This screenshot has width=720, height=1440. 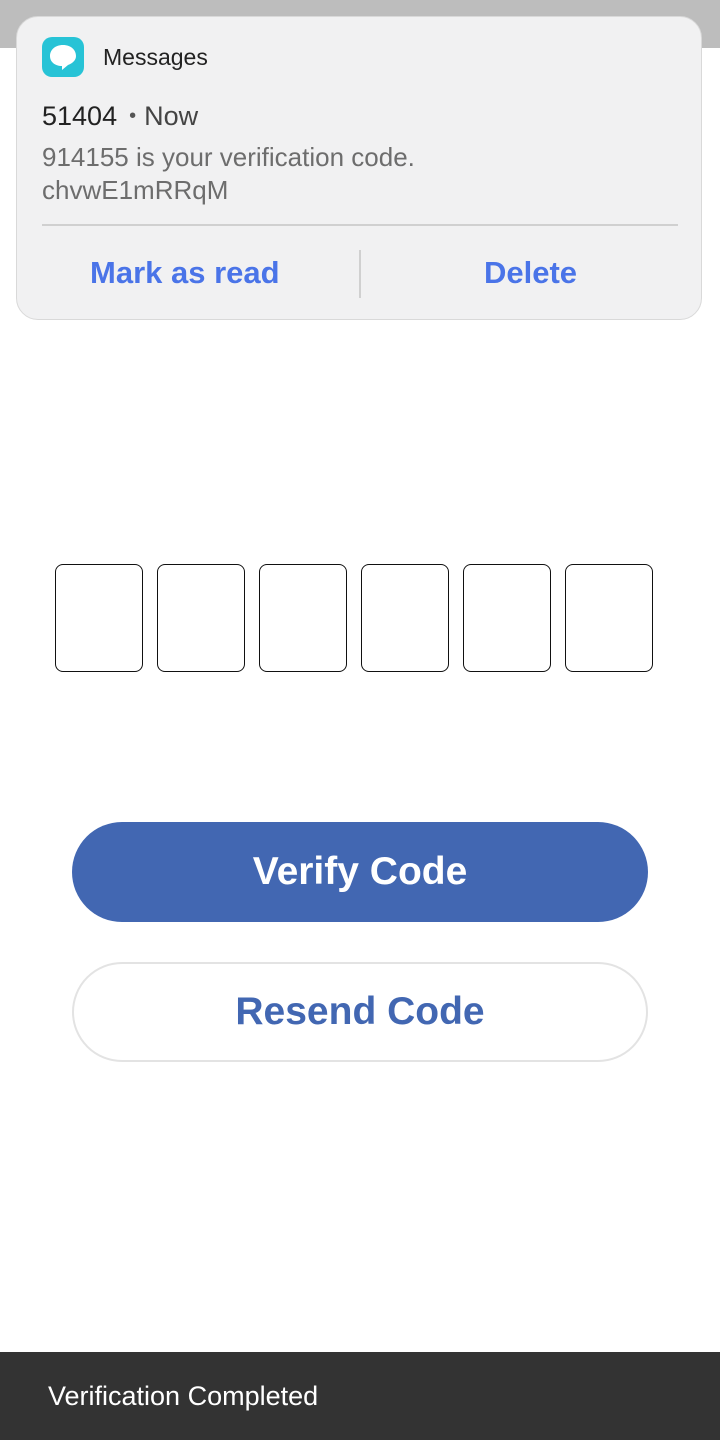 I want to click on verification-code-input, so click(x=354, y=618).